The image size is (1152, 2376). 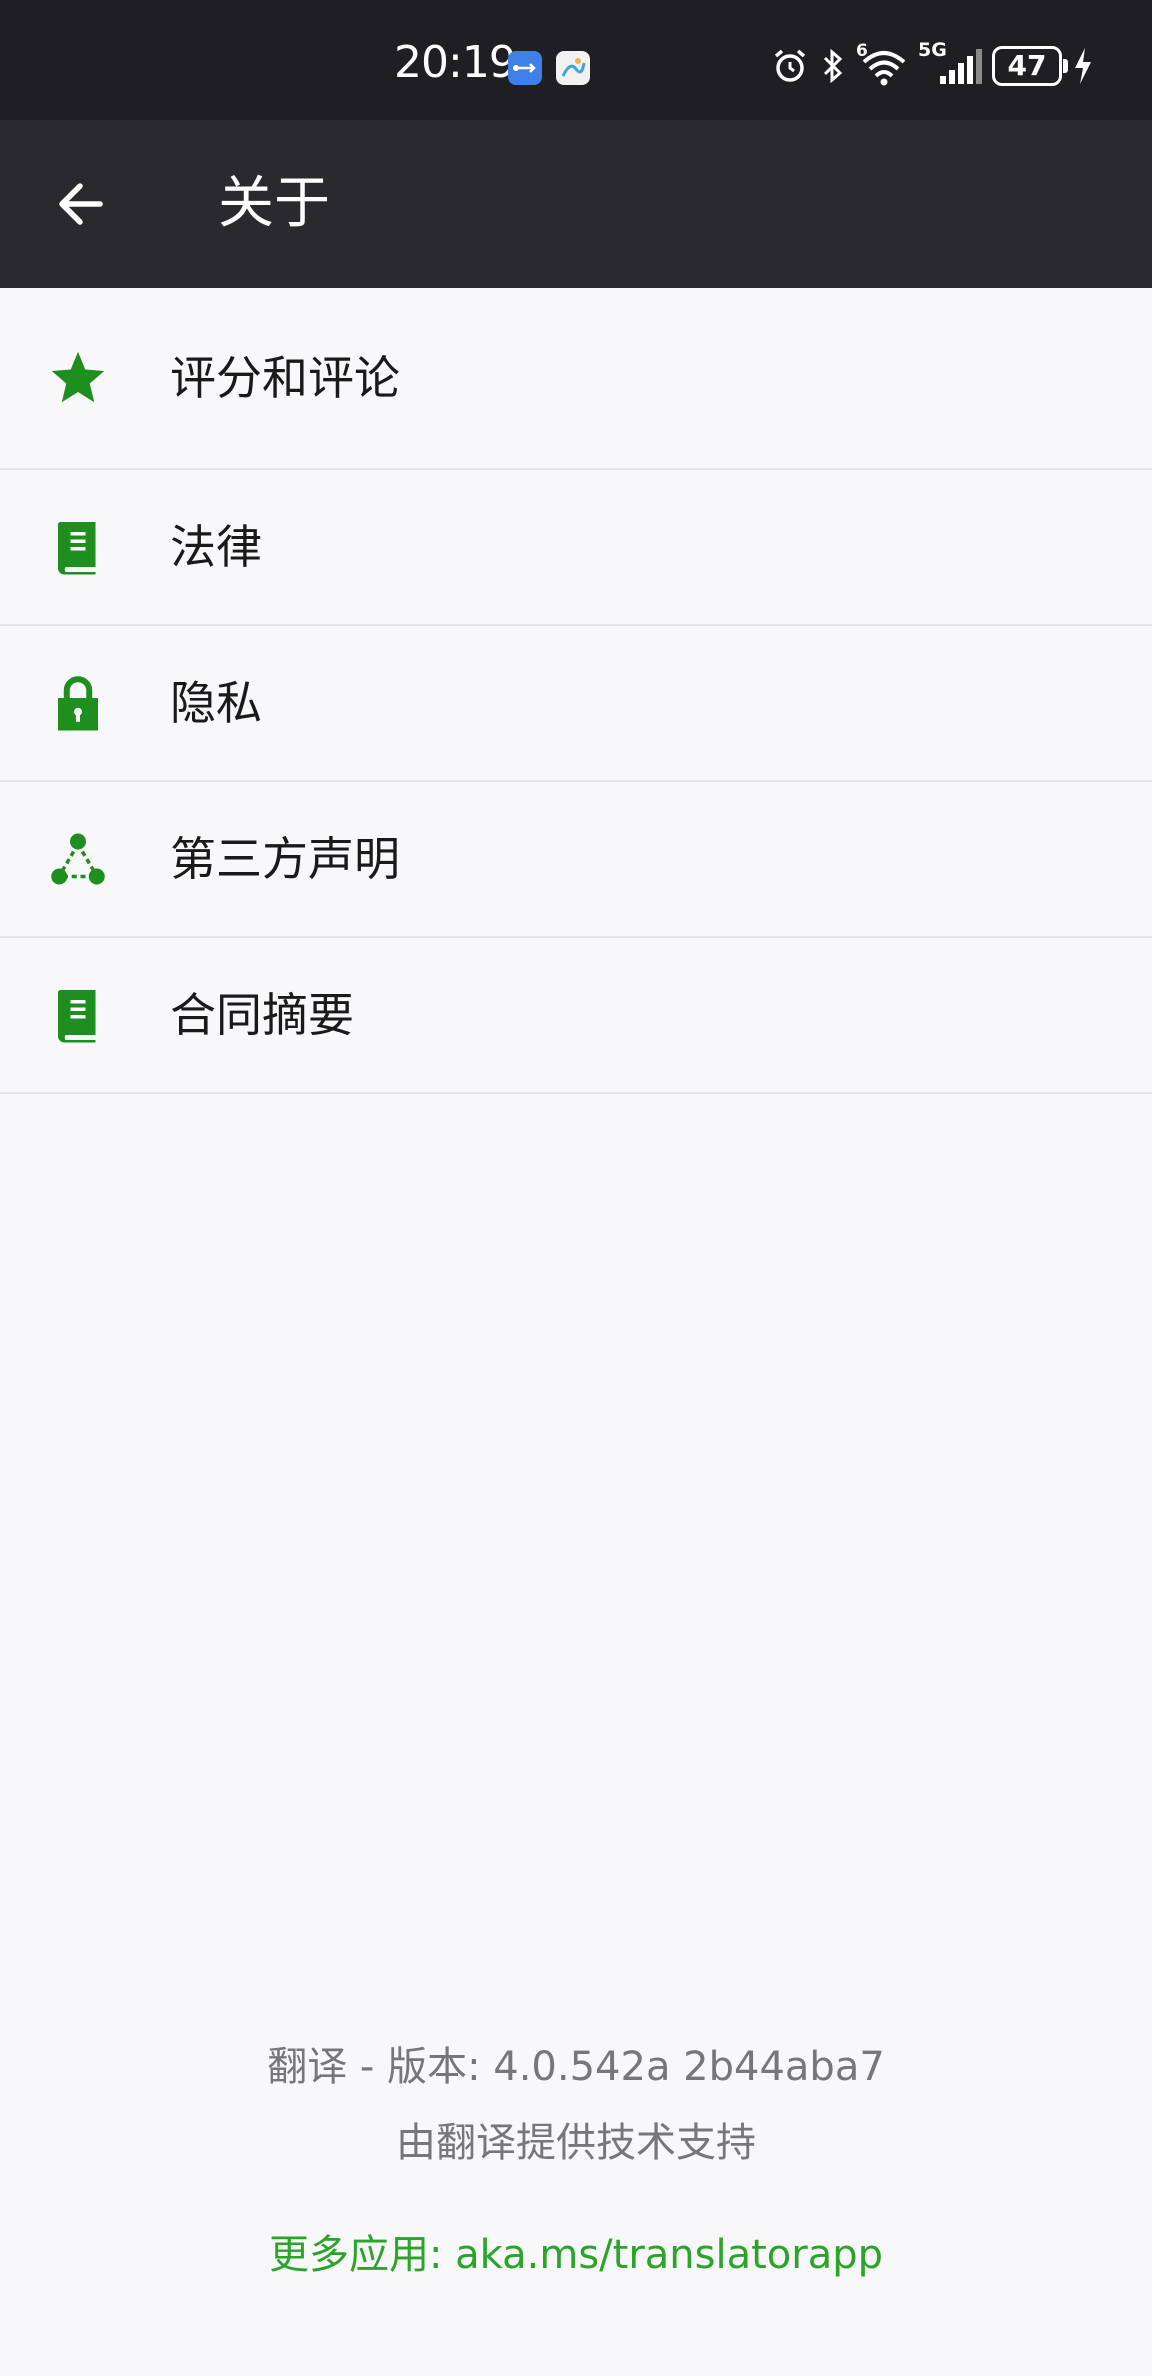 What do you see at coordinates (216, 703) in the screenshot?
I see `menu-item-label: 隐私` at bounding box center [216, 703].